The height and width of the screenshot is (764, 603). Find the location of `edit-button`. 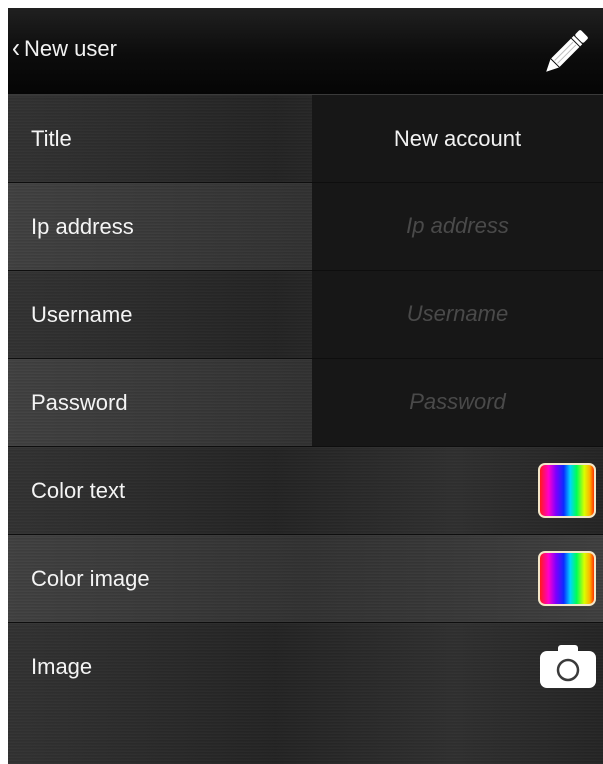

edit-button is located at coordinates (566, 52).